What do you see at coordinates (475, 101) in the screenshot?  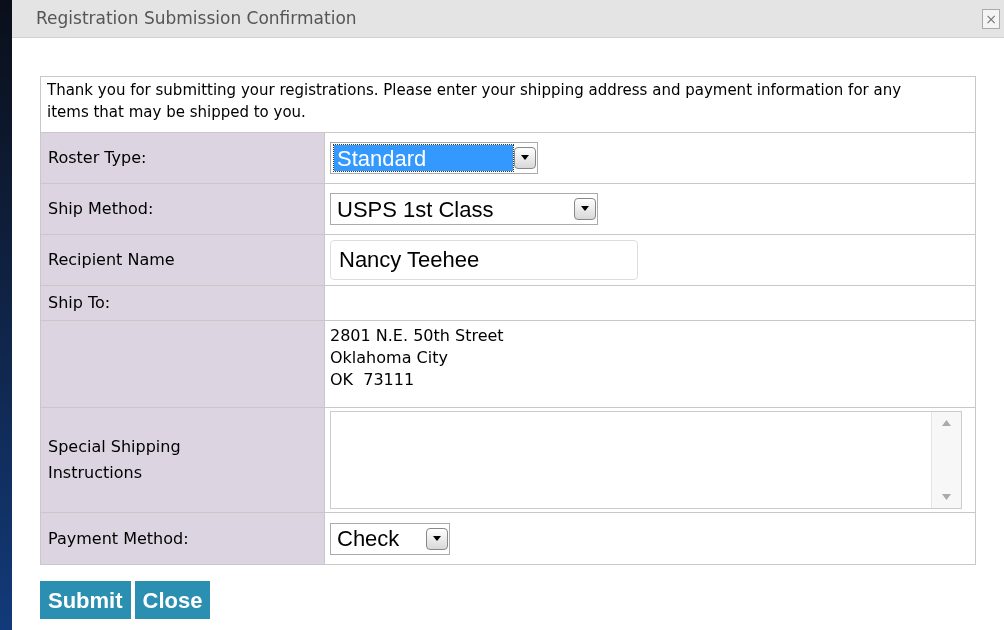 I see `intro-text: Thank you for submitting your registrations. Please enter your shipping address and payment information for any items that may be shipped to you.` at bounding box center [475, 101].